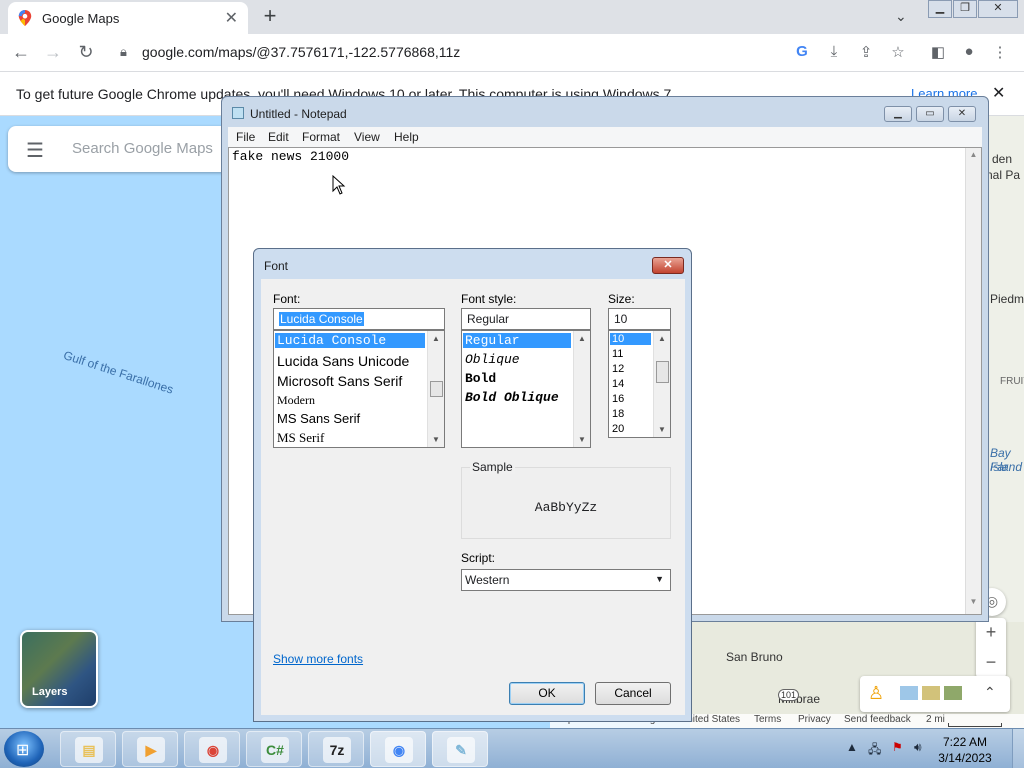 This screenshot has width=1024, height=768. I want to click on font-style-list: Regular Oblique Bold Bold Oblique ▲ ▼, so click(526, 389).